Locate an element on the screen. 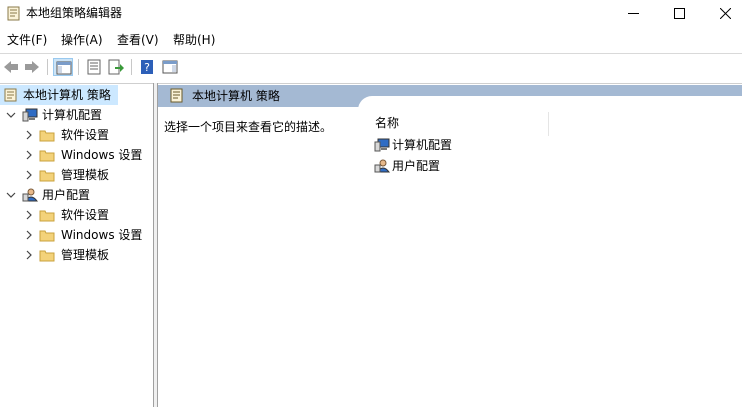 The height and width of the screenshot is (407, 742). menu-bar: 文件(F) 操作(A) 查看(V) 帮助(H) is located at coordinates (371, 40).